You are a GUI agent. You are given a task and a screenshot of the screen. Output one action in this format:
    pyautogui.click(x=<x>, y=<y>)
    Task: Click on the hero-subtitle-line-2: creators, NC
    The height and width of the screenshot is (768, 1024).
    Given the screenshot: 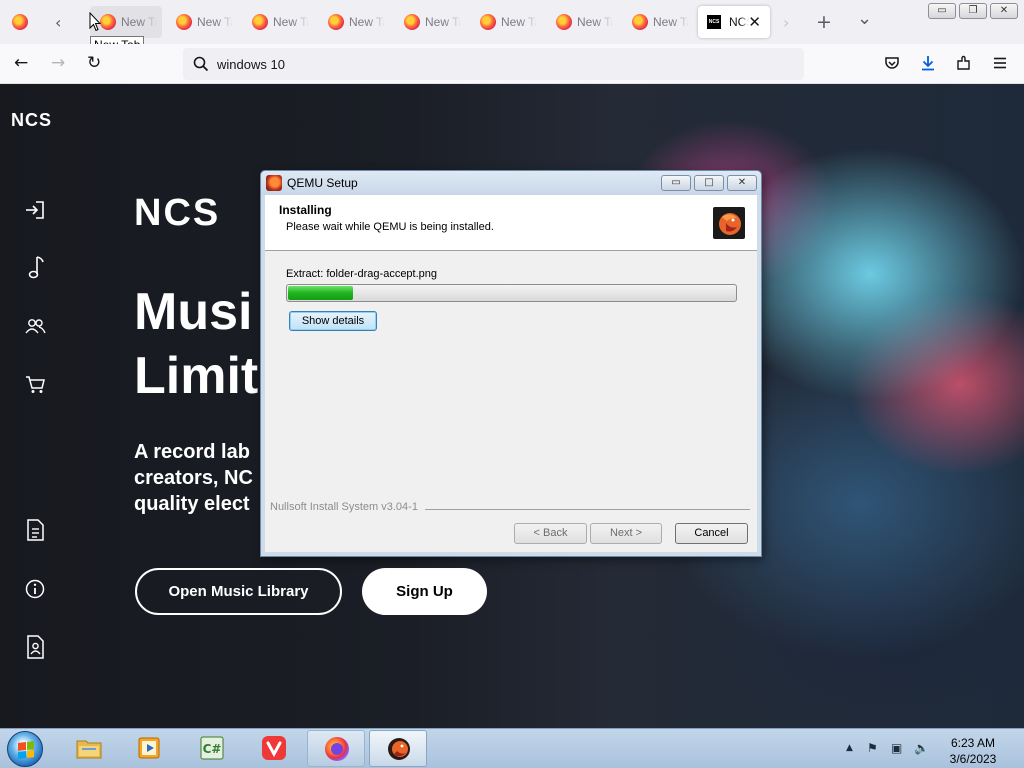 What is the action you would take?
    pyautogui.click(x=193, y=478)
    